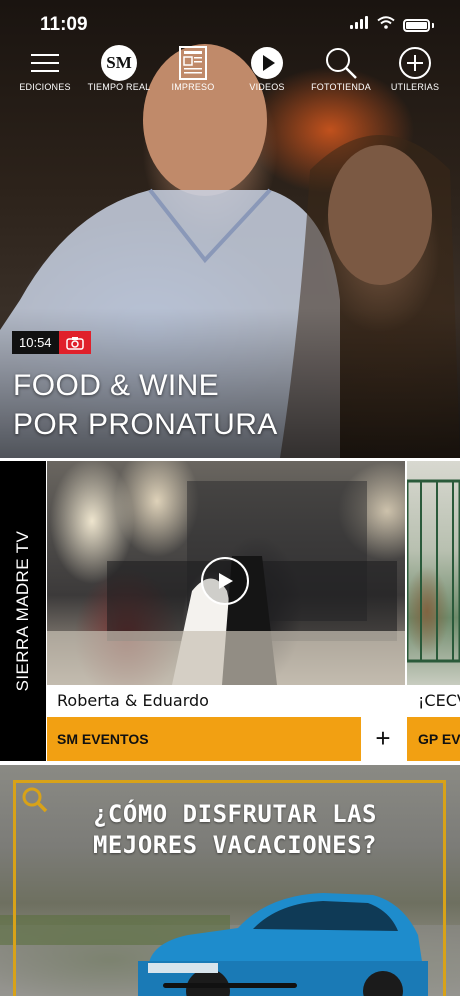 The width and height of the screenshot is (460, 996). What do you see at coordinates (433, 739) in the screenshot?
I see `category-label: GP EVEN` at bounding box center [433, 739].